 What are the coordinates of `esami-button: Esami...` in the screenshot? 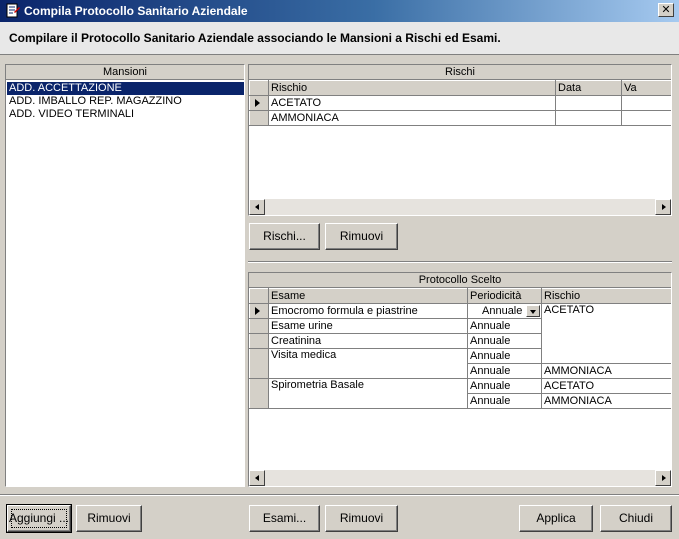 It's located at (284, 518).